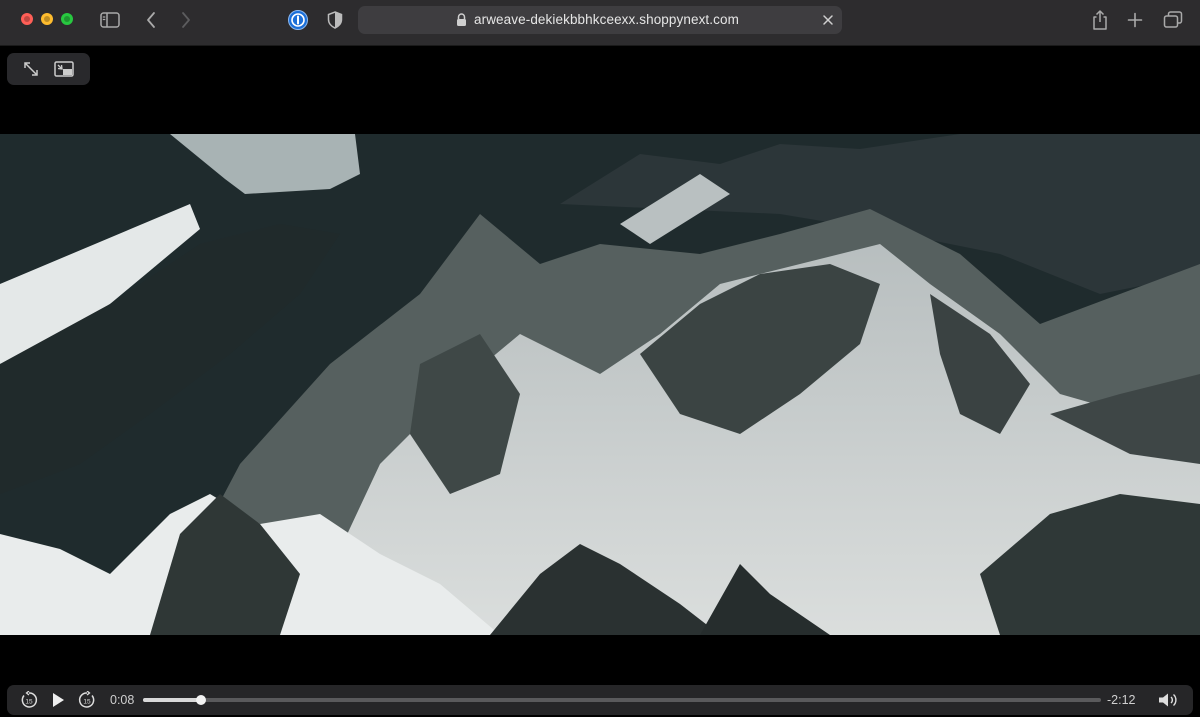 Image resolution: width=1200 pixels, height=717 pixels. What do you see at coordinates (110, 20) in the screenshot?
I see `sidebar-icon` at bounding box center [110, 20].